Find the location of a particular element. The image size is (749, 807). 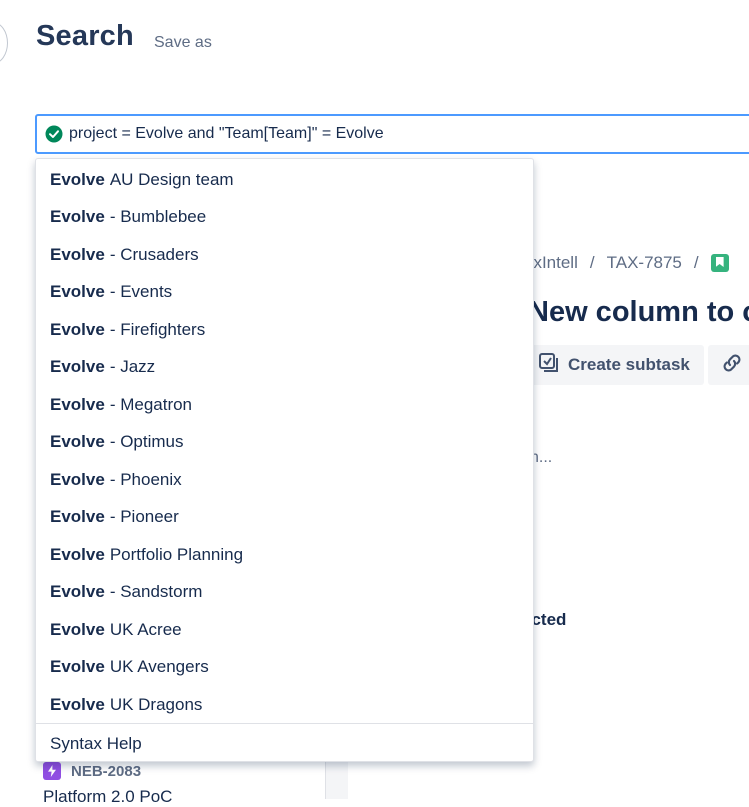

issue-key: NEB-2083 is located at coordinates (106, 771).